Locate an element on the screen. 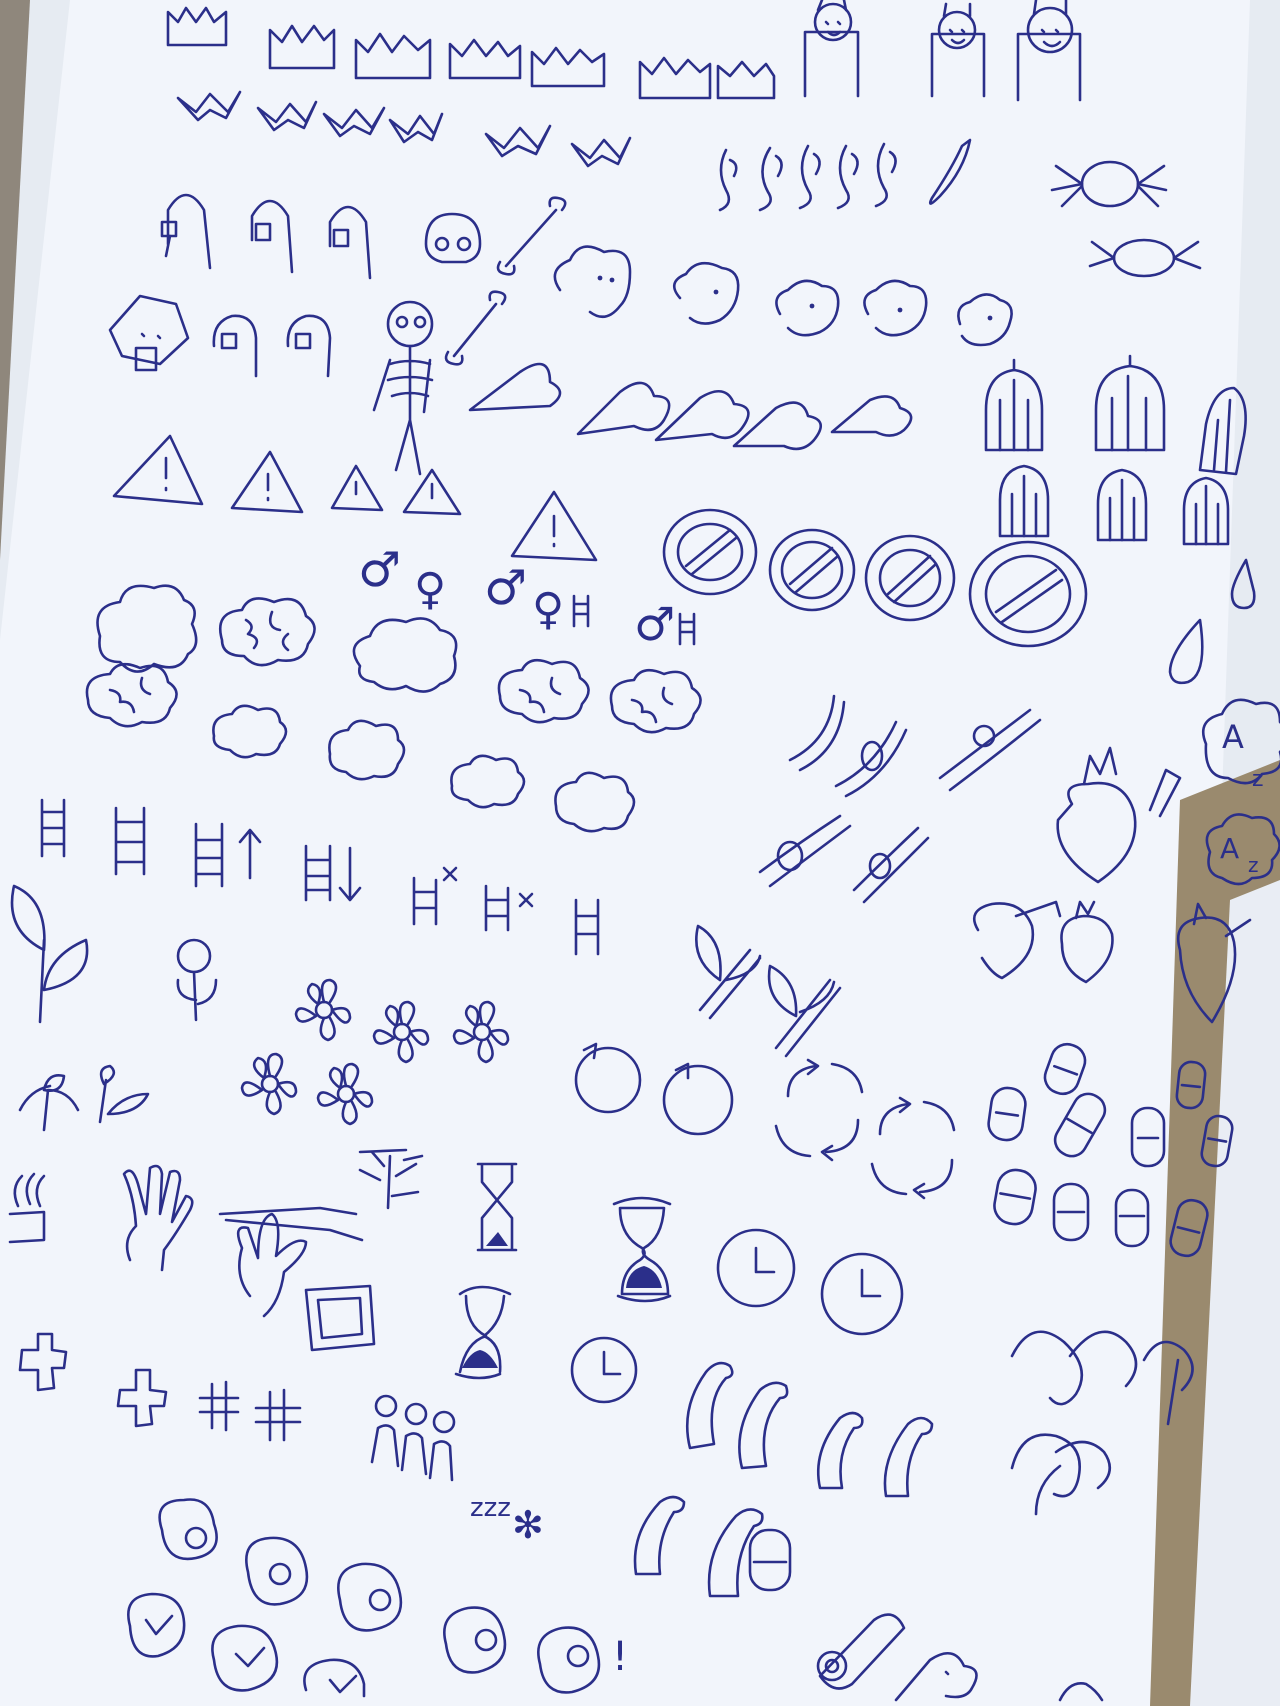 Image resolution: width=1280 pixels, height=1706 pixels. male-symbol-3: ♂ is located at coordinates (654, 624).